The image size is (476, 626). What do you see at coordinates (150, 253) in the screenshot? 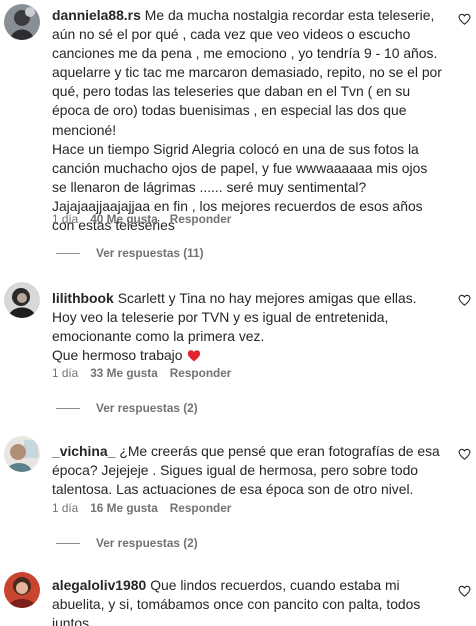
I see `view-replies-label: Ver respuestas (11)` at bounding box center [150, 253].